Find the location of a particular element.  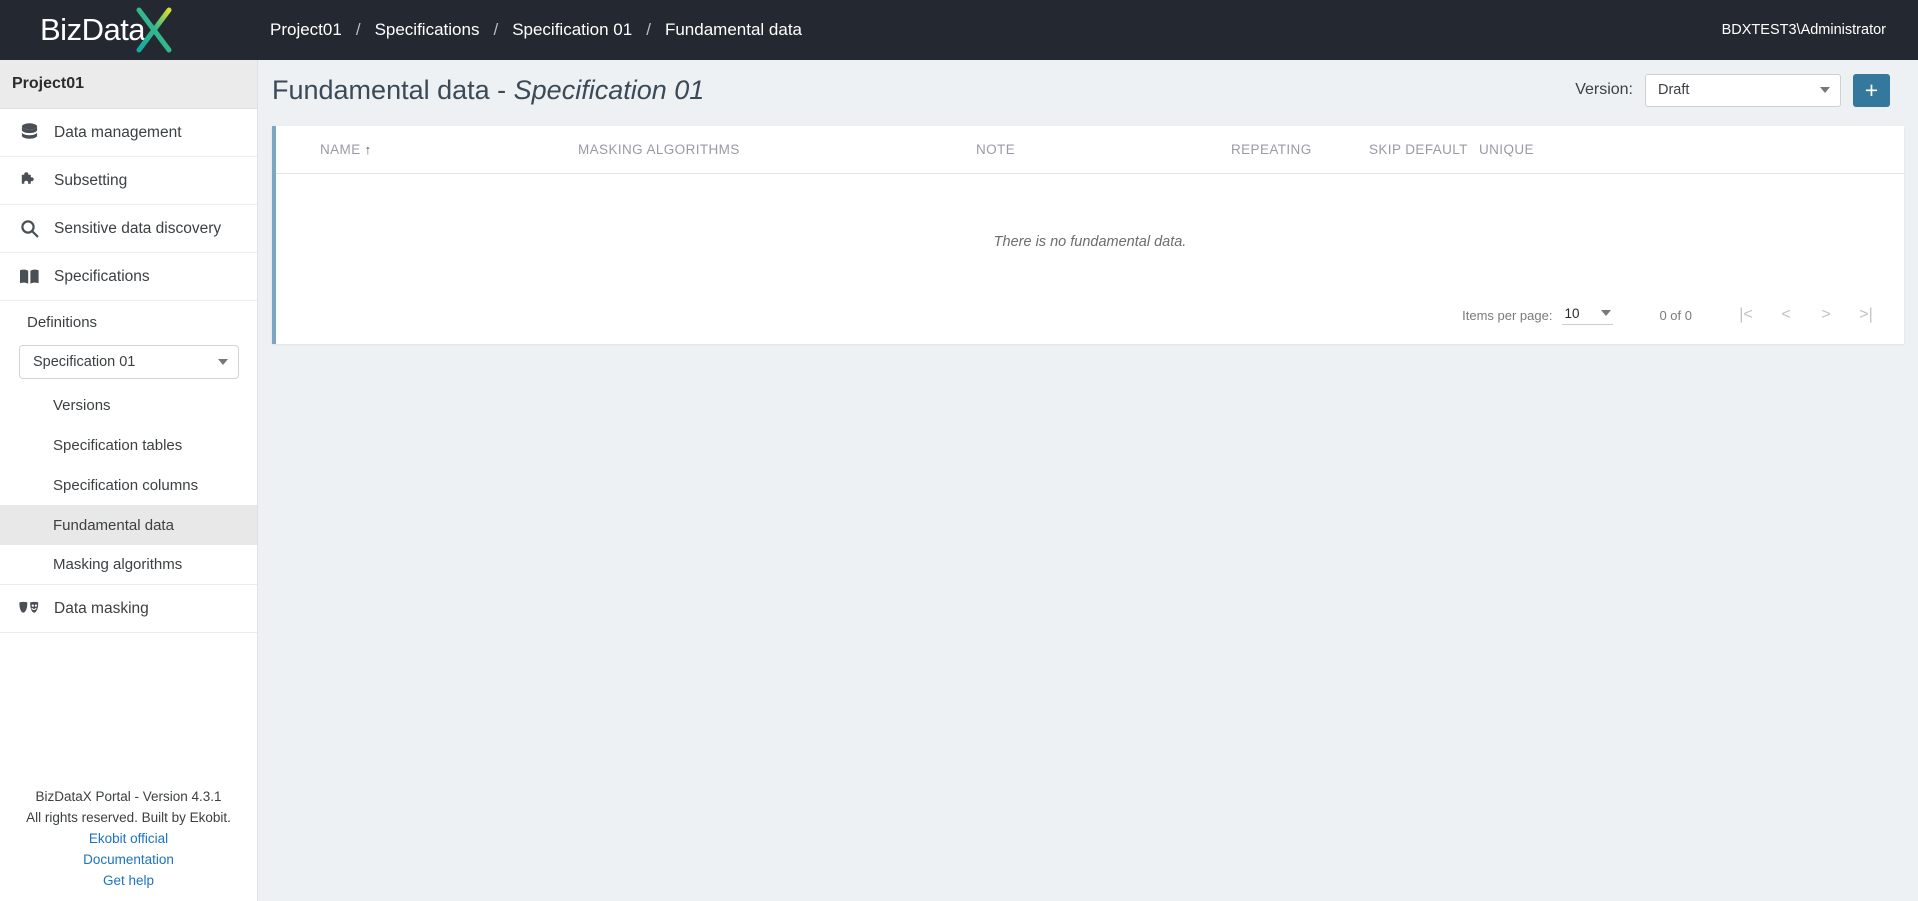

column-header-name: NAME ↑ is located at coordinates (346, 149).